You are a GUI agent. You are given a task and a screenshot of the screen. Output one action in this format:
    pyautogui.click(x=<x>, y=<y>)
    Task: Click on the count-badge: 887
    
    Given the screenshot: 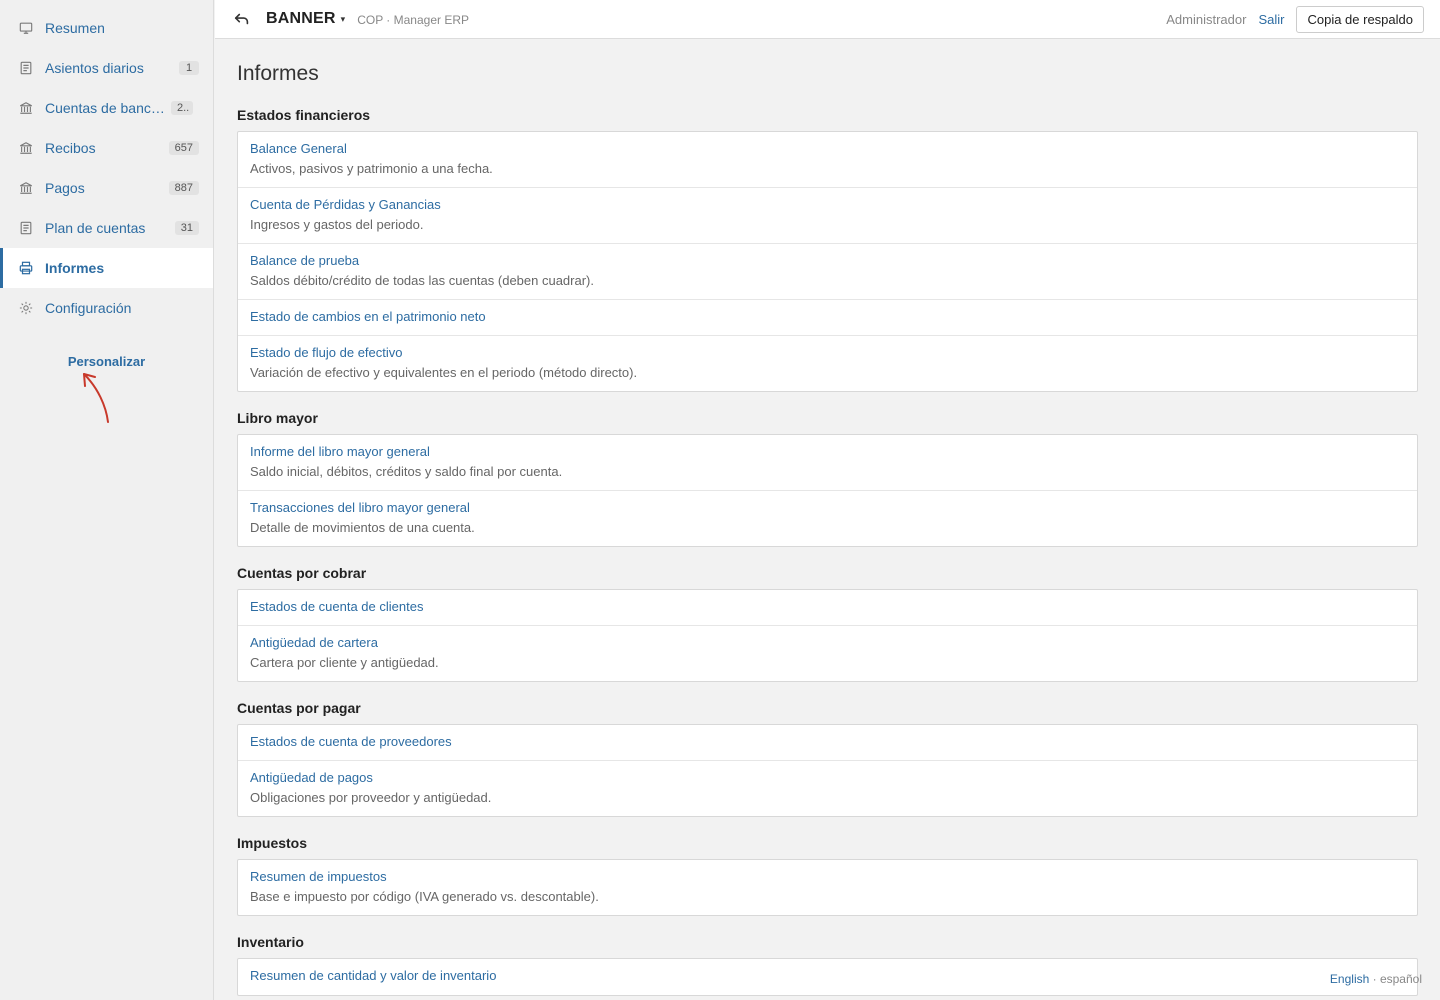 What is the action you would take?
    pyautogui.click(x=183, y=188)
    